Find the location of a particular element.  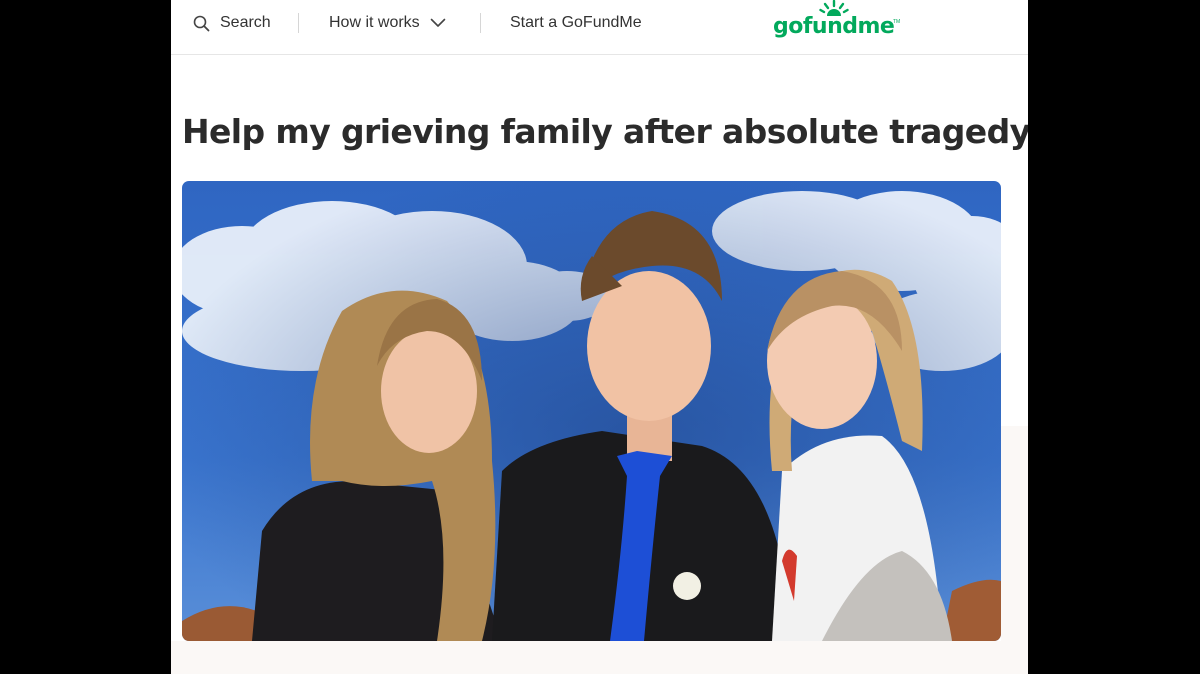

how-it-works-label: How it works is located at coordinates (374, 22).